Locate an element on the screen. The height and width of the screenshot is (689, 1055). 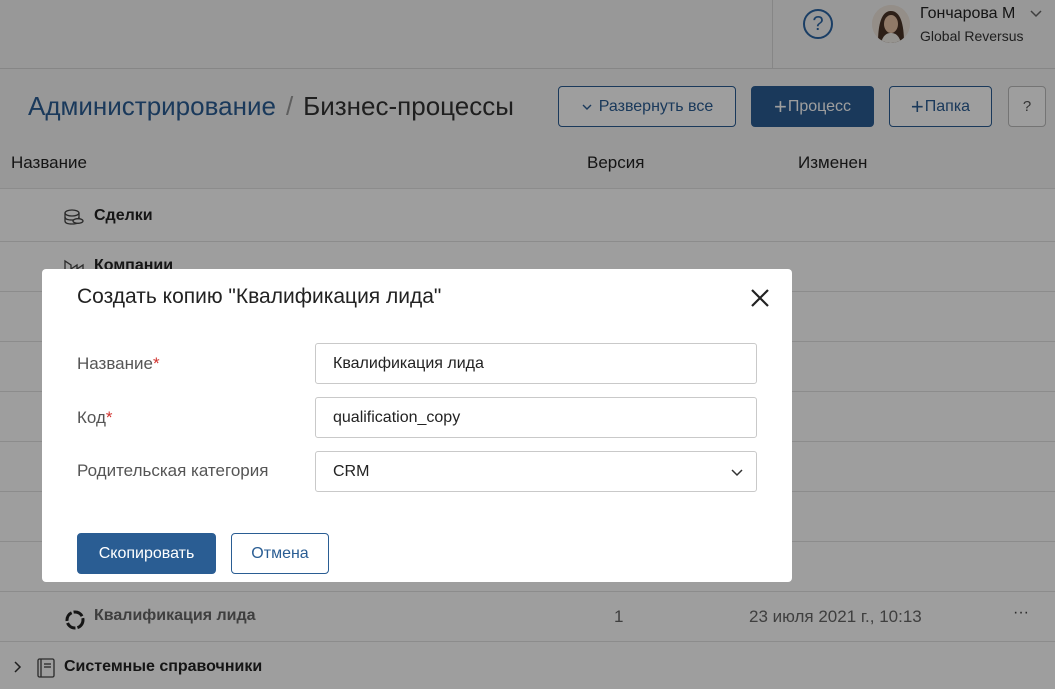
parent-category-value: CRM is located at coordinates (351, 471).